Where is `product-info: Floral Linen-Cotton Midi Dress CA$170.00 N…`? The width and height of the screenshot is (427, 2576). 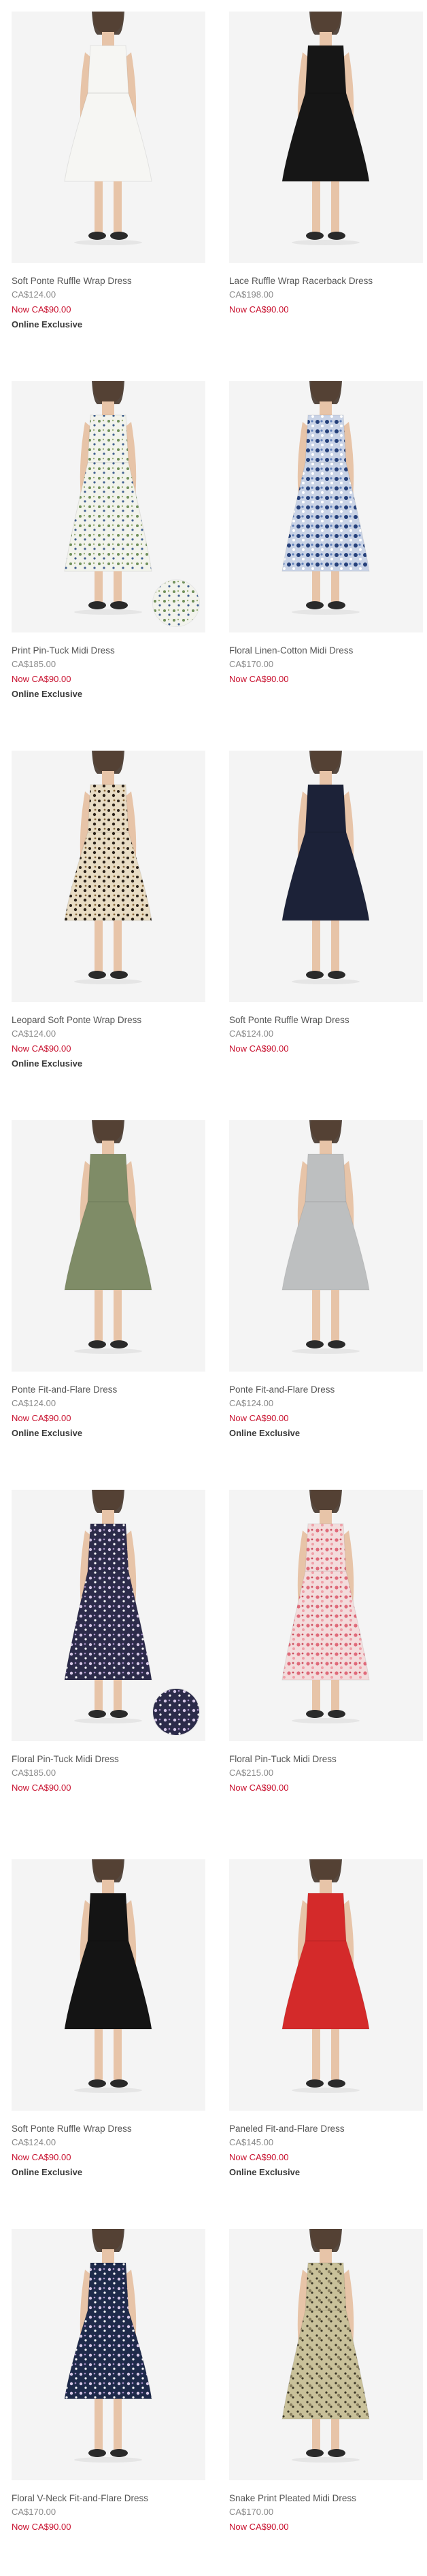
product-info: Floral Linen-Cotton Midi Dress CA$170.00 N… is located at coordinates (326, 659).